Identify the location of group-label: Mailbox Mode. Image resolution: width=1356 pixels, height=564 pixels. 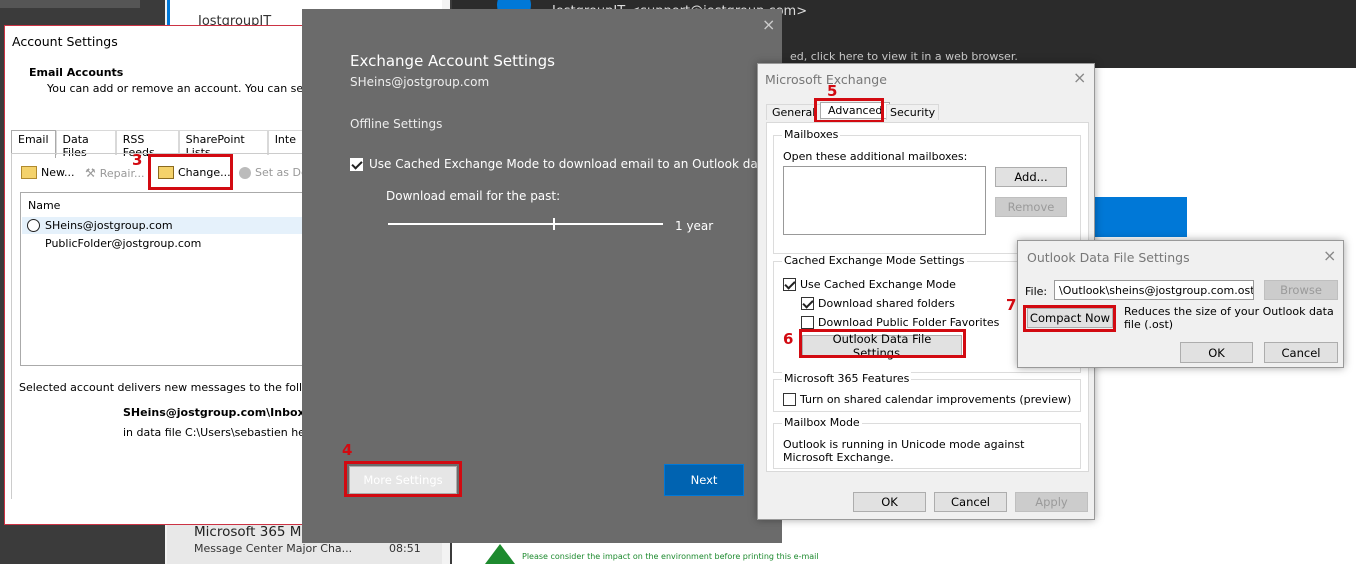
(822, 422).